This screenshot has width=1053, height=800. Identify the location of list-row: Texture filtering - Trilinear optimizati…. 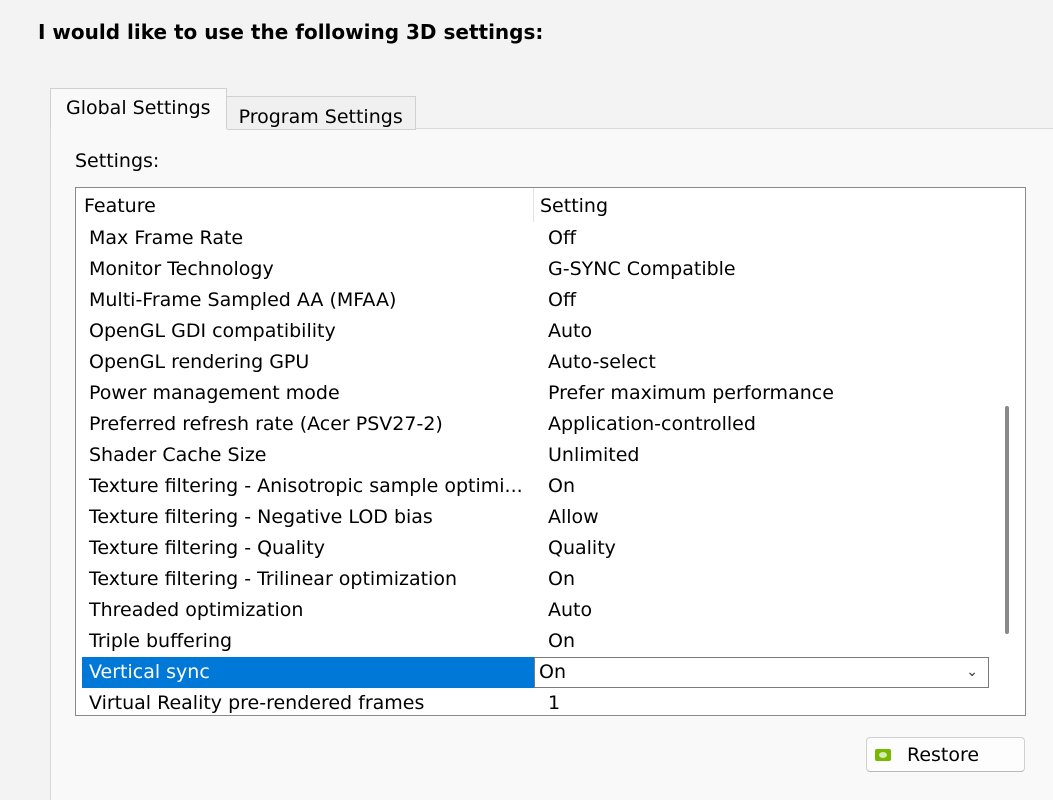
(535, 579).